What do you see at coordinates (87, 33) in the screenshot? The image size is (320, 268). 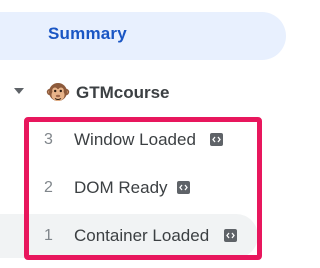 I see `summary-label: Summary` at bounding box center [87, 33].